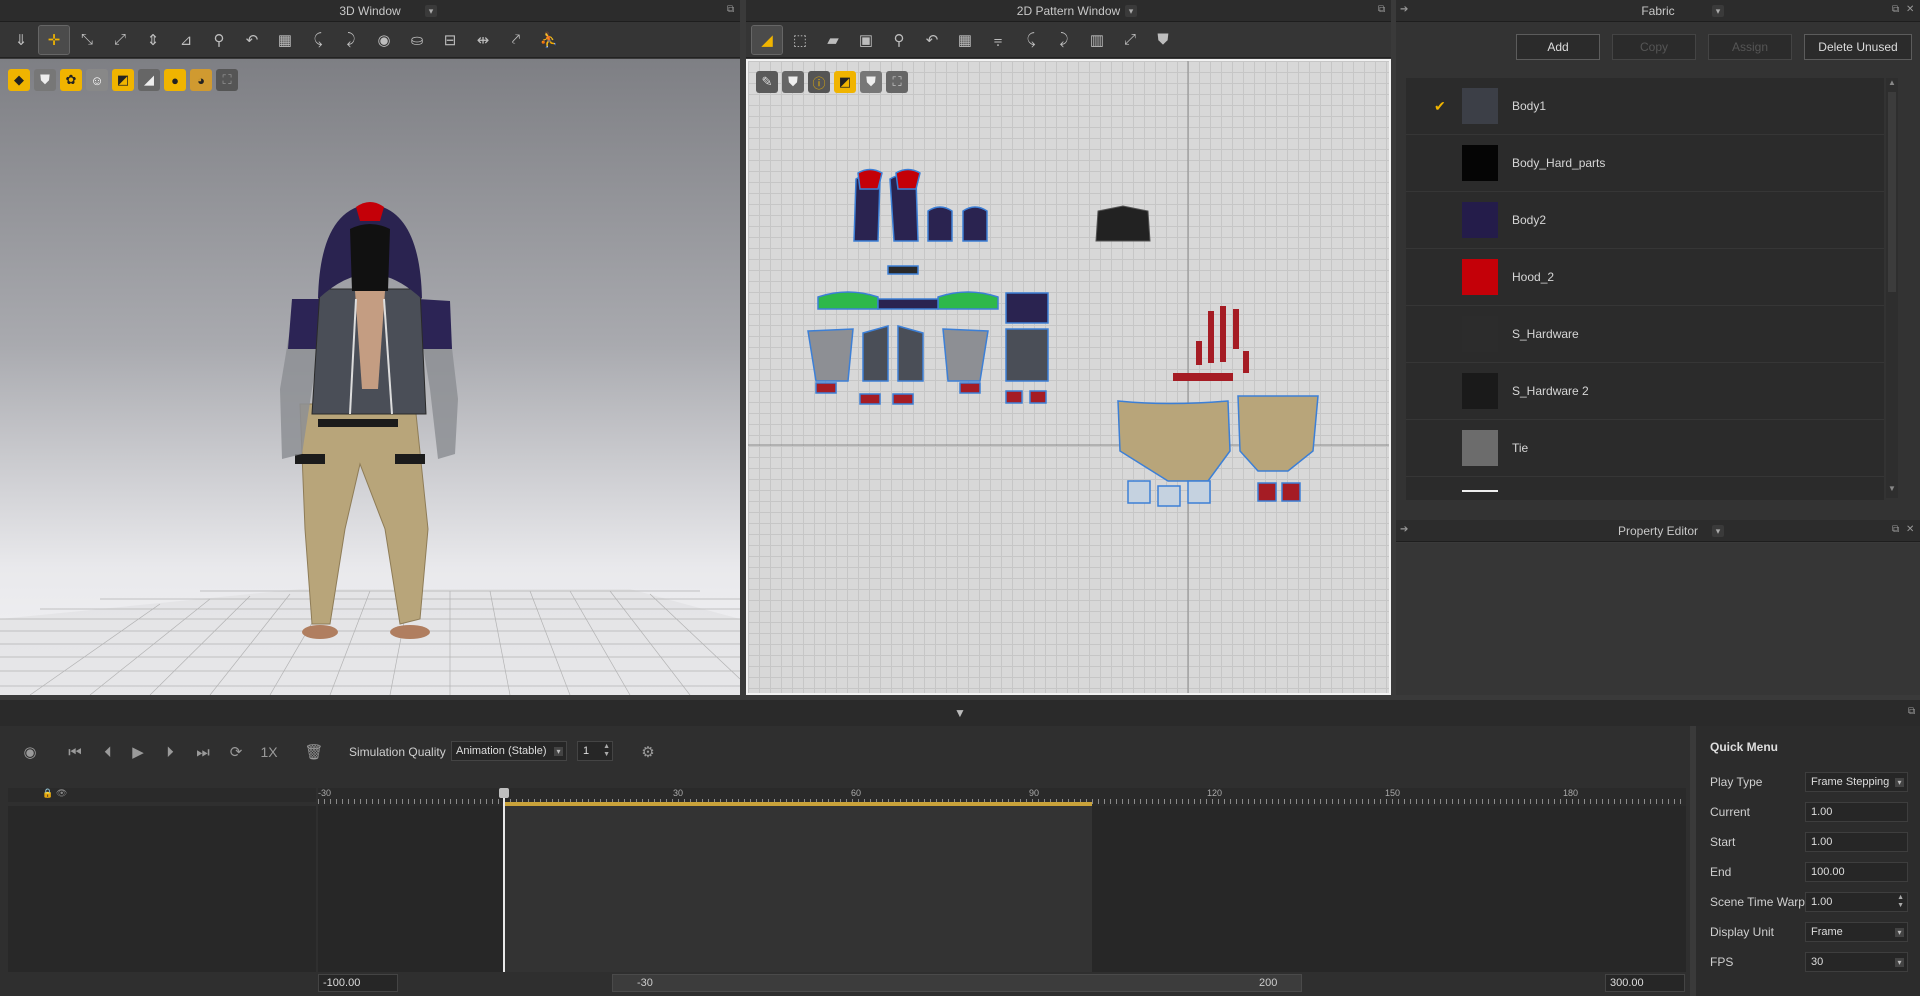 The width and height of the screenshot is (1920, 996). I want to click on range-end-field: 300.00, so click(1645, 983).